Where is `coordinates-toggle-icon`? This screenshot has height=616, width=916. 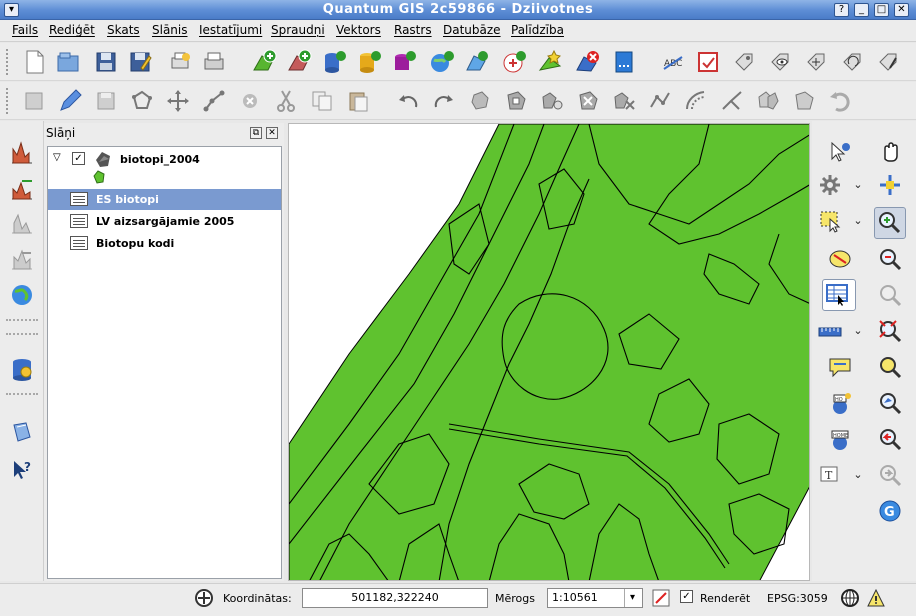
coordinates-toggle-icon is located at coordinates (204, 598).